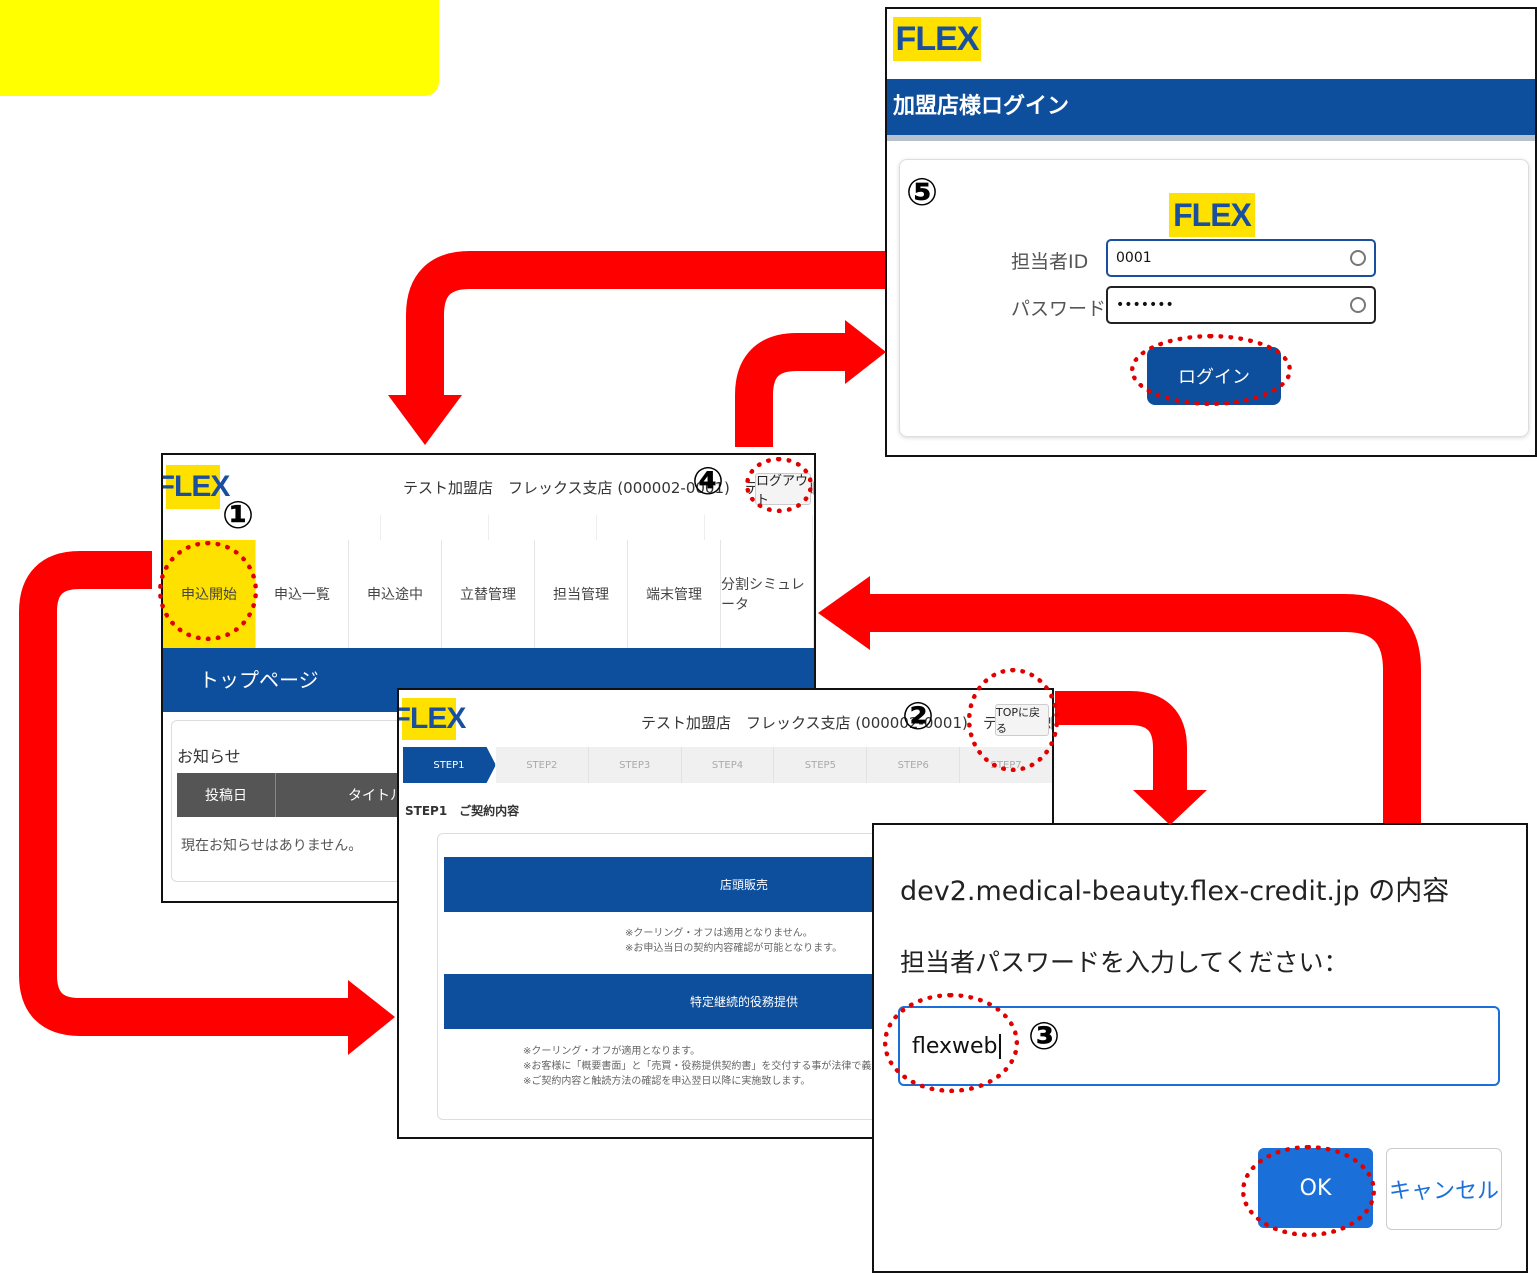 The height and width of the screenshot is (1273, 1537). Describe the element at coordinates (918, 716) in the screenshot. I see `annotation-number-2: ②` at that location.